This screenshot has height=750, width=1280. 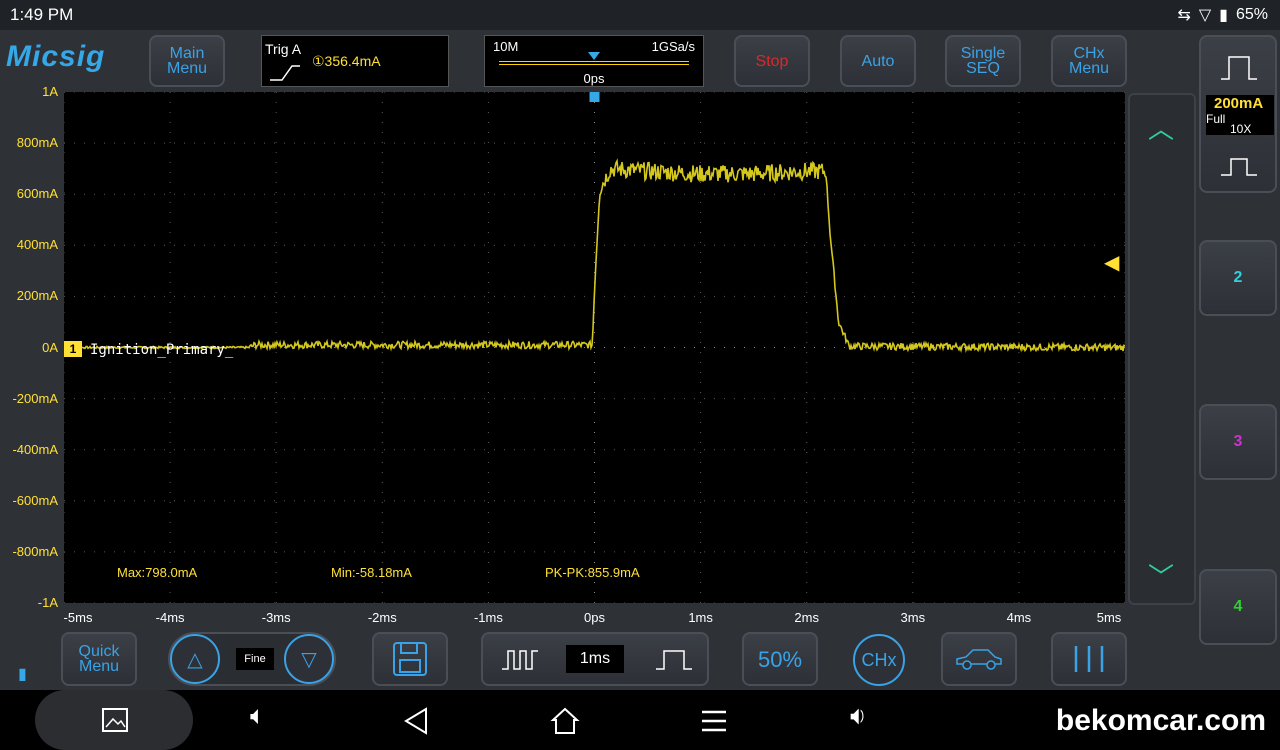 I want to click on channel1-scale-box: 200mA Full 10X, so click(x=1240, y=115).